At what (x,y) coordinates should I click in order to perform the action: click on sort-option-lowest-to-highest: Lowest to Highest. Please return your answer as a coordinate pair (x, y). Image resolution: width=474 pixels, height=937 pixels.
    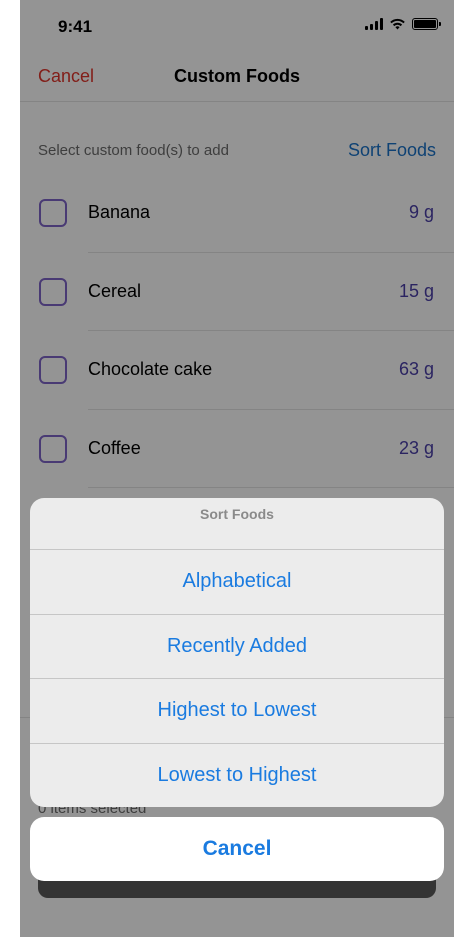
    Looking at the image, I should click on (237, 776).